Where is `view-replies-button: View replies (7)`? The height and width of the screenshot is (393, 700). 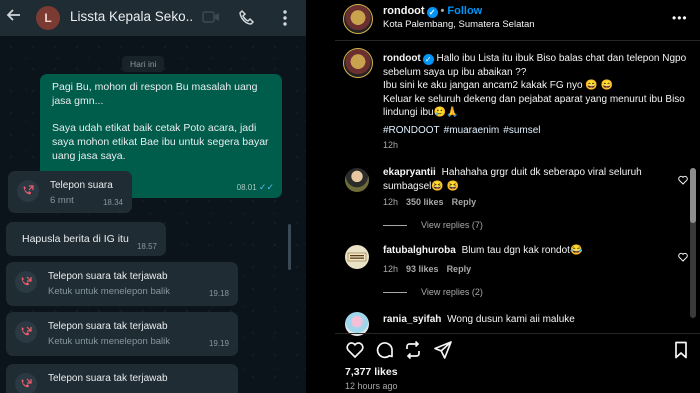
view-replies-button: View replies (7) is located at coordinates (433, 225).